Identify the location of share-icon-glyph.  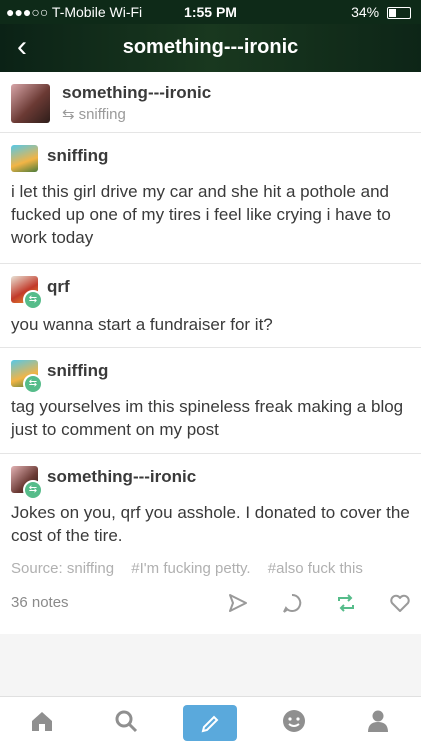
(238, 603).